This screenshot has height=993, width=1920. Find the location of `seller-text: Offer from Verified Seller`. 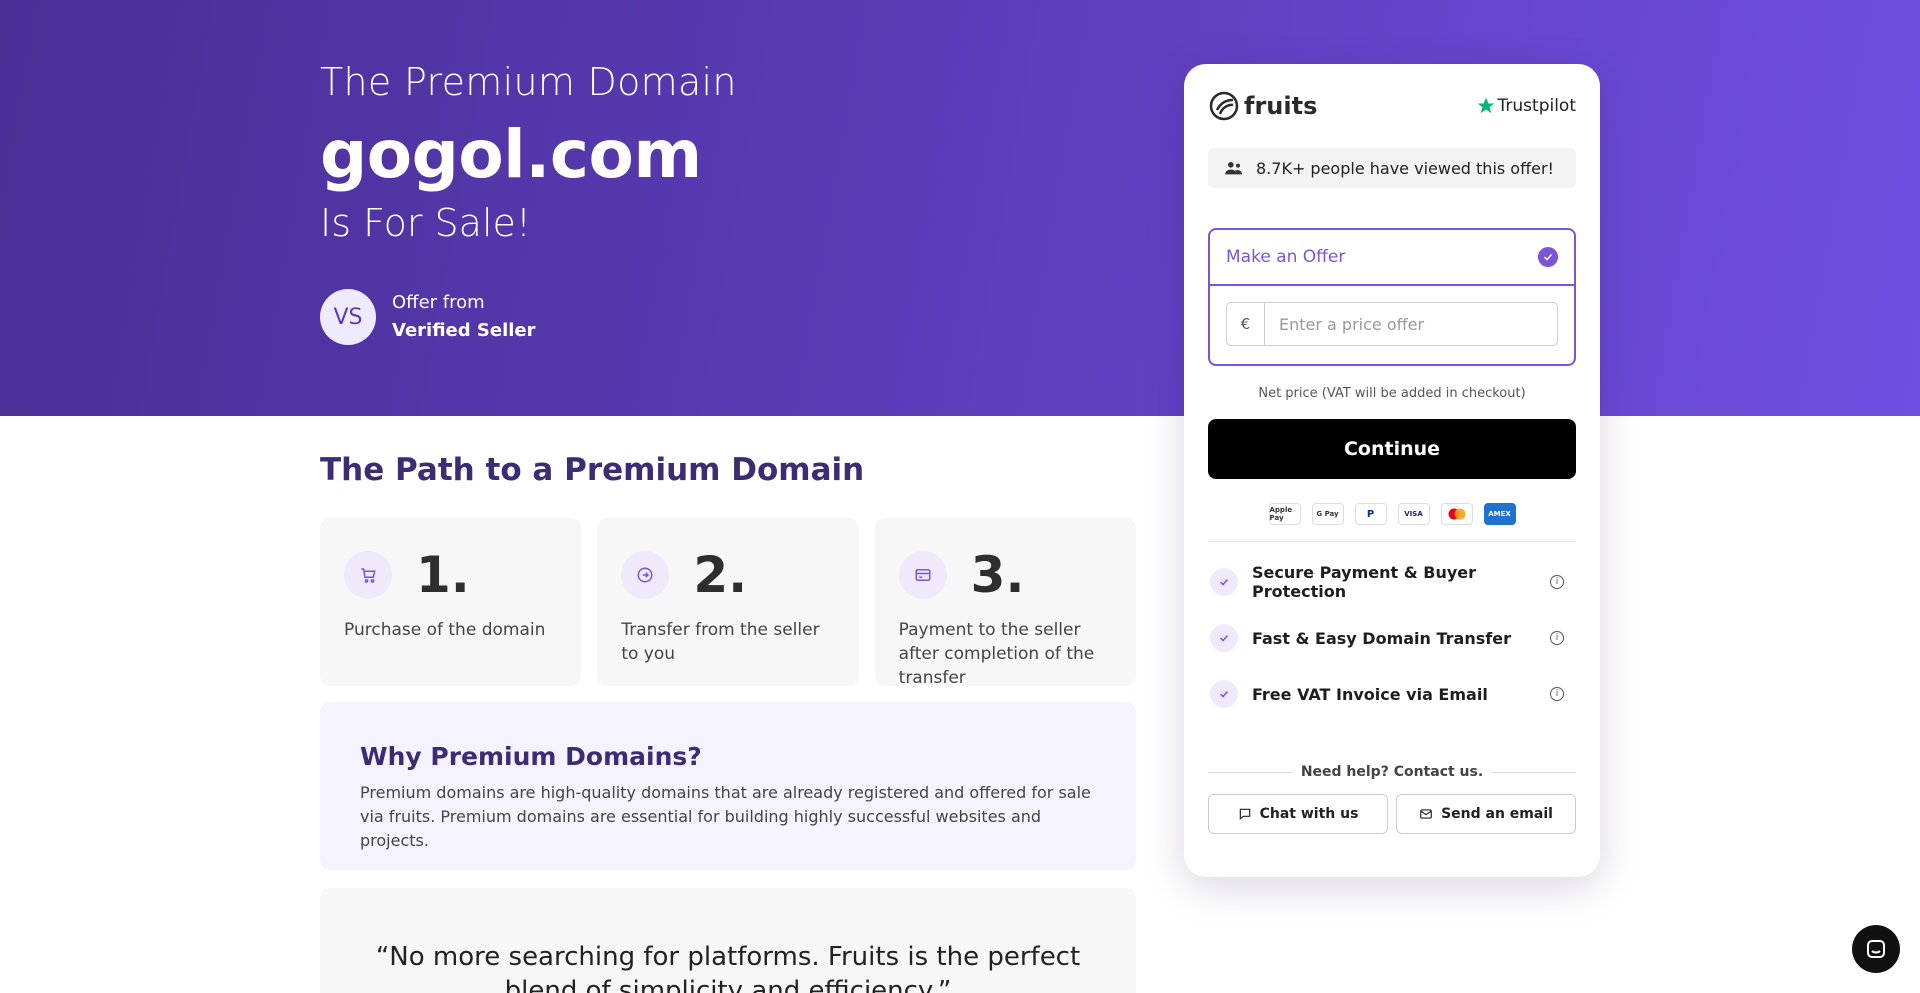

seller-text: Offer from Verified Seller is located at coordinates (464, 317).